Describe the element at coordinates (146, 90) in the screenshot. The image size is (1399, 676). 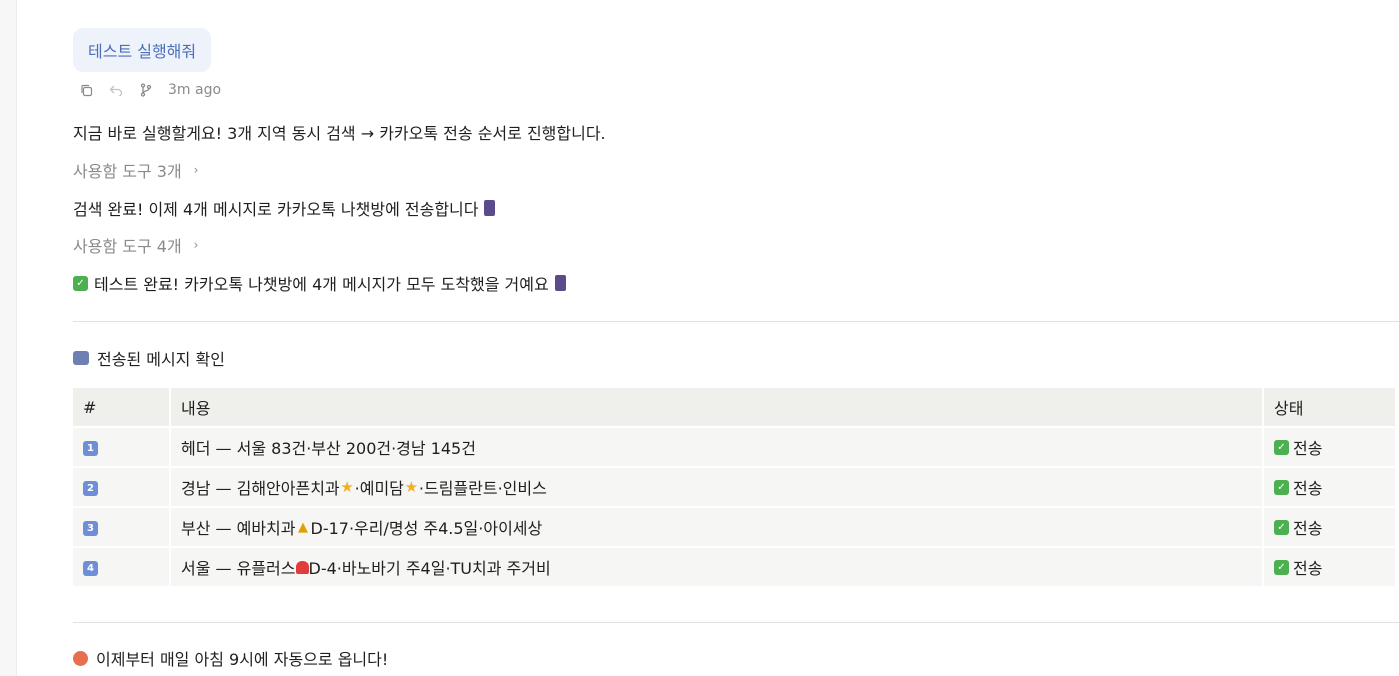
I see `branch-icon` at that location.